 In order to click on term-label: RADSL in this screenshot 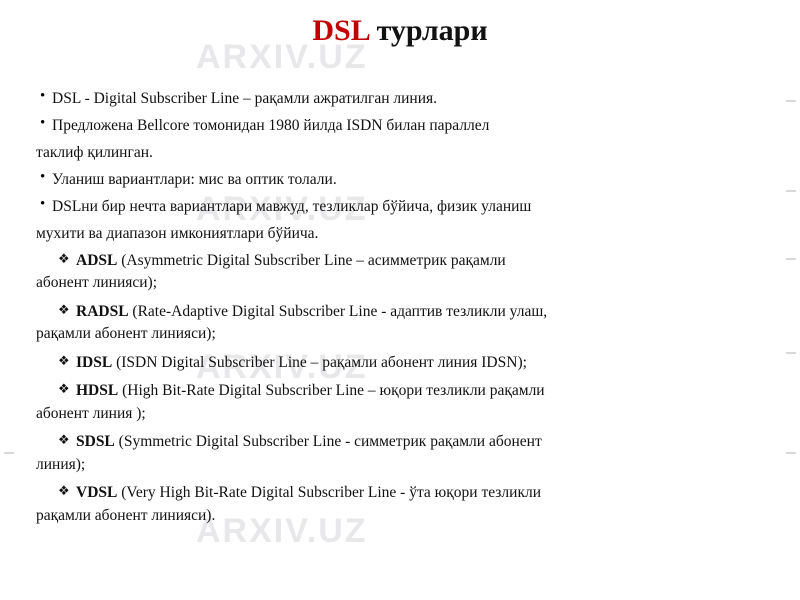, I will do `click(102, 311)`.